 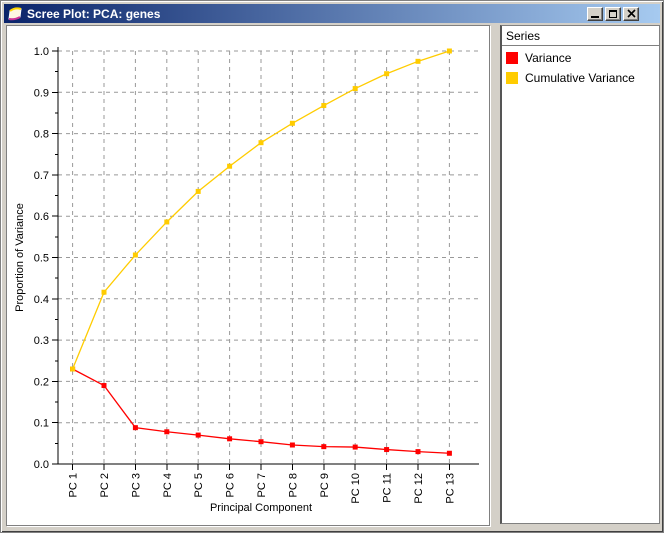 I want to click on close-icon, so click(x=631, y=13).